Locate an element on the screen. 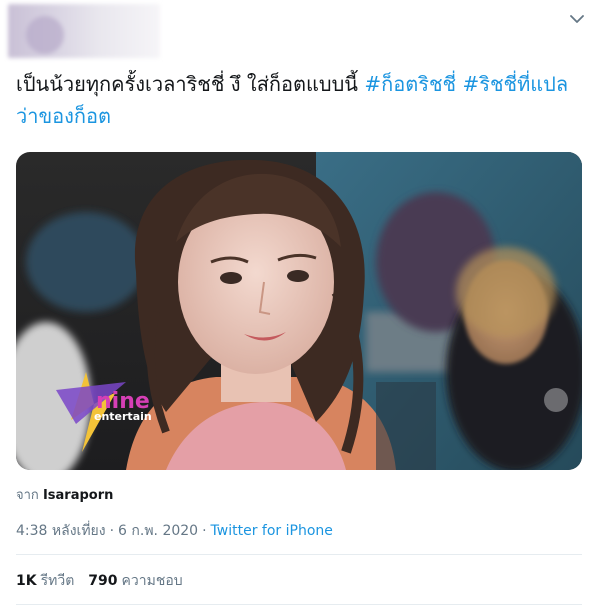 This screenshot has height=610, width=598. tweet-stats: 1K รีทวีต 790 ความชอบ is located at coordinates (99, 581).